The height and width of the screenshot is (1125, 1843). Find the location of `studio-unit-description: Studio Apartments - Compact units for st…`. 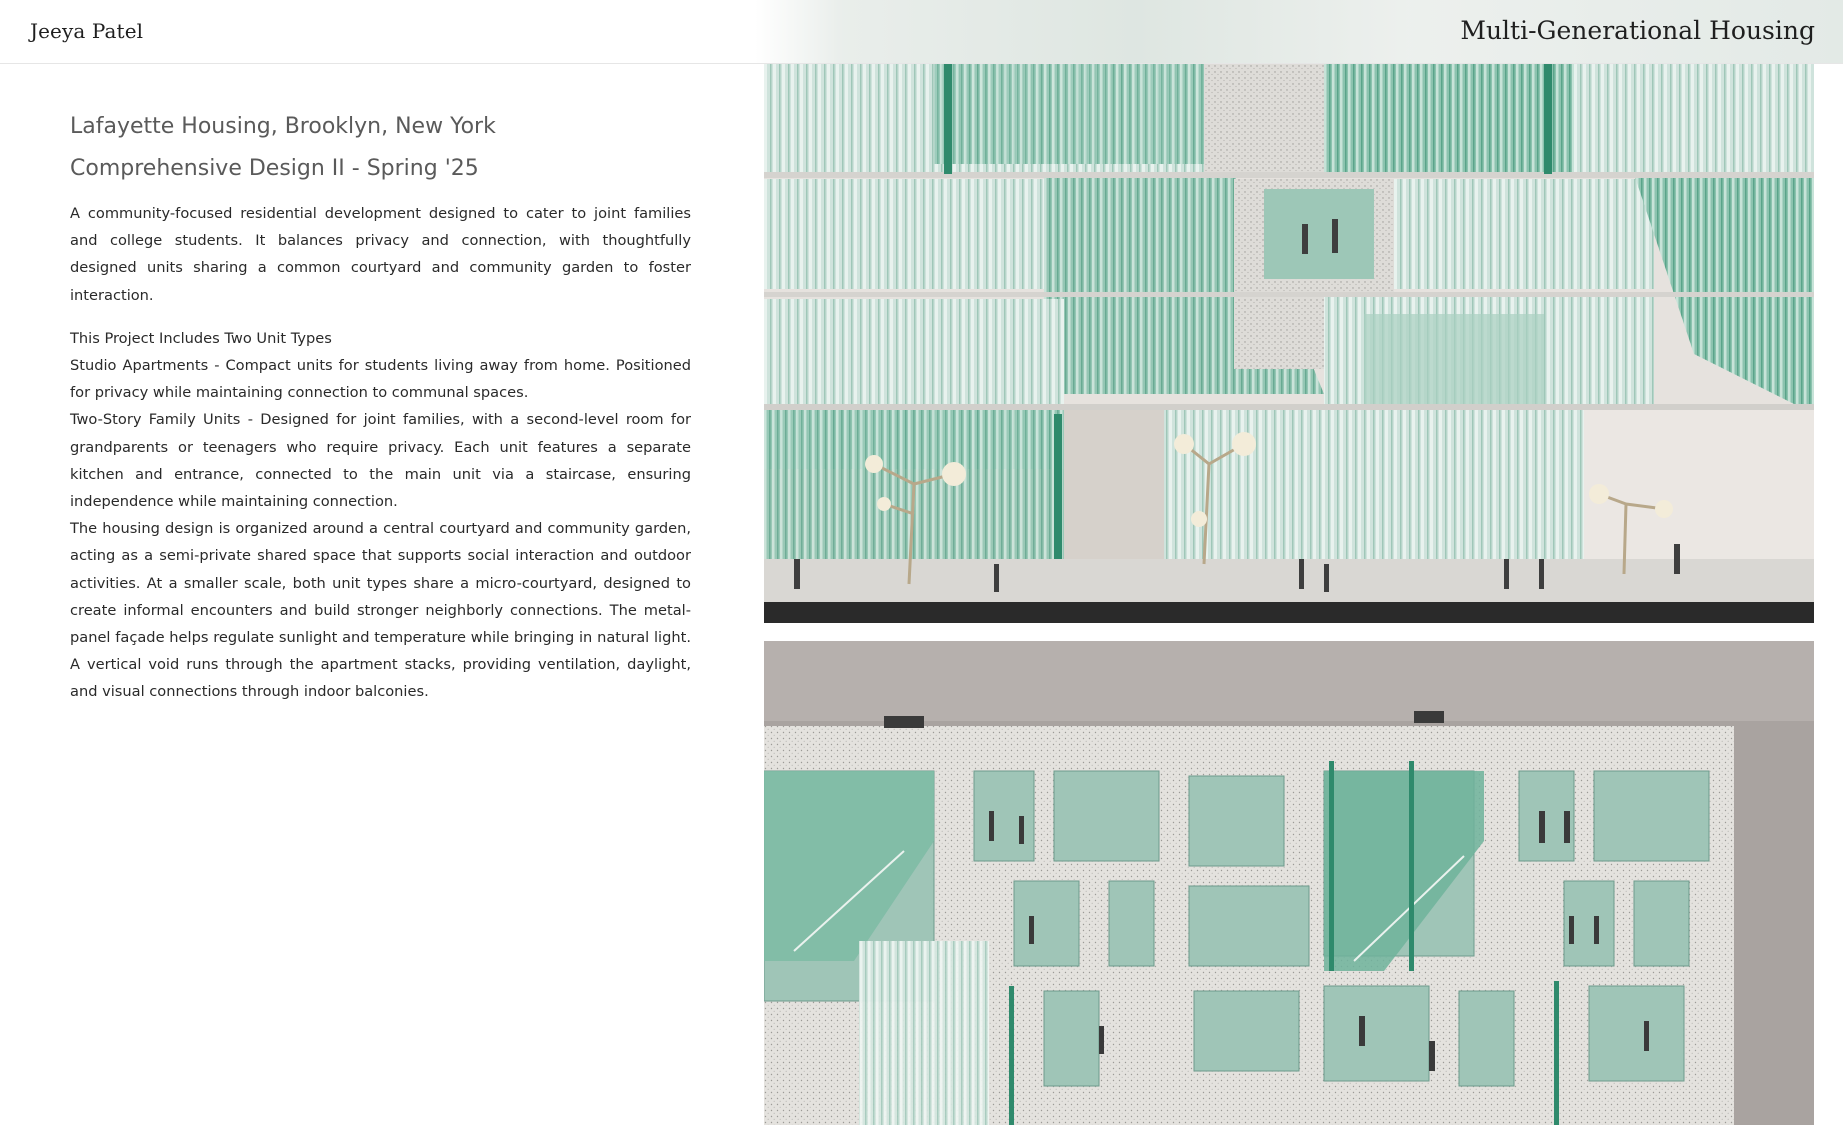

studio-unit-description: Studio Apartments - Compact units for st… is located at coordinates (380, 379).